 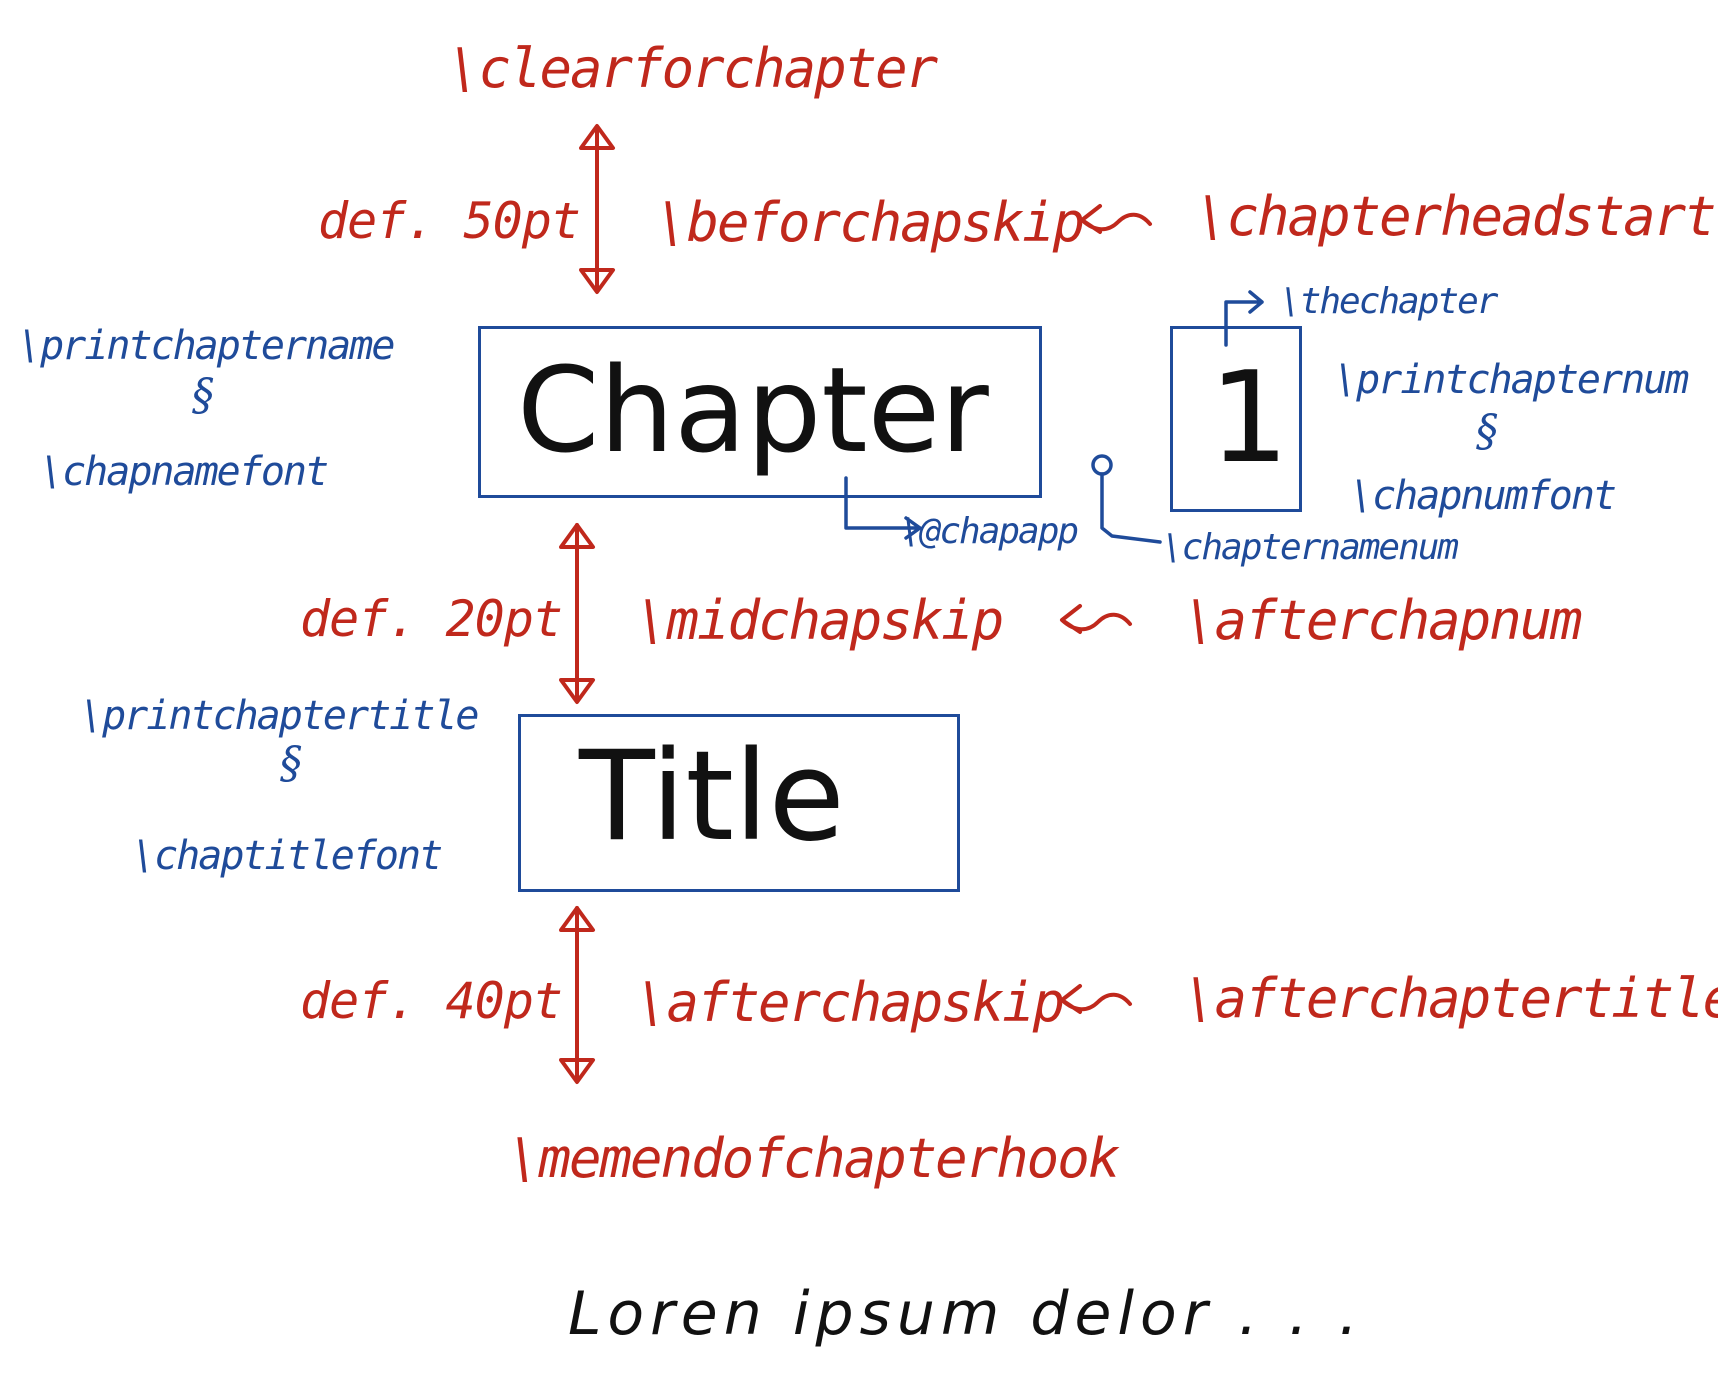 I want to click on memendofchapterhook-hook: \memendofchapterhook, so click(x=814, y=1158).